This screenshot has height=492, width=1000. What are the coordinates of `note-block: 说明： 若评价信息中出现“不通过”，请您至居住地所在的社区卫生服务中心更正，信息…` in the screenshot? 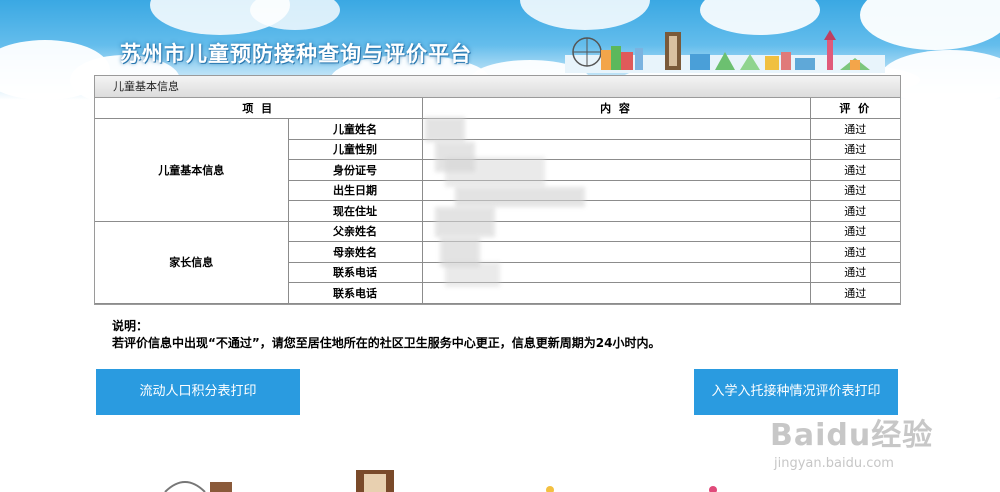 It's located at (386, 335).